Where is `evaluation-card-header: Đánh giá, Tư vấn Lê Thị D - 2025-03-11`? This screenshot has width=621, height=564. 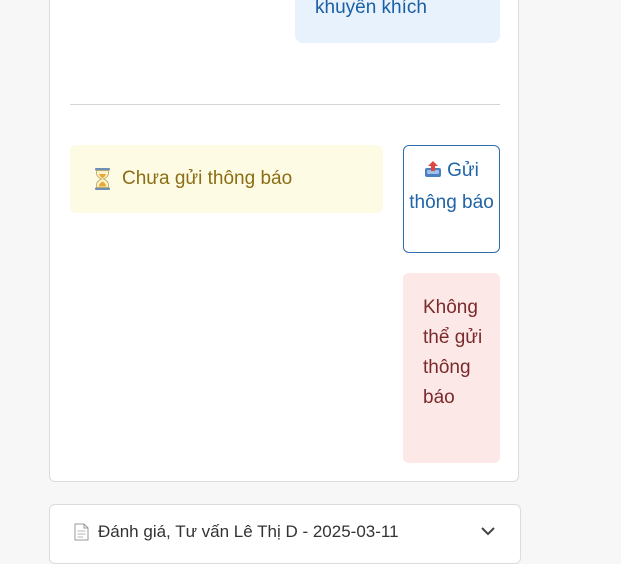
evaluation-card-header: Đánh giá, Tư vấn Lê Thị D - 2025-03-11 is located at coordinates (236, 532).